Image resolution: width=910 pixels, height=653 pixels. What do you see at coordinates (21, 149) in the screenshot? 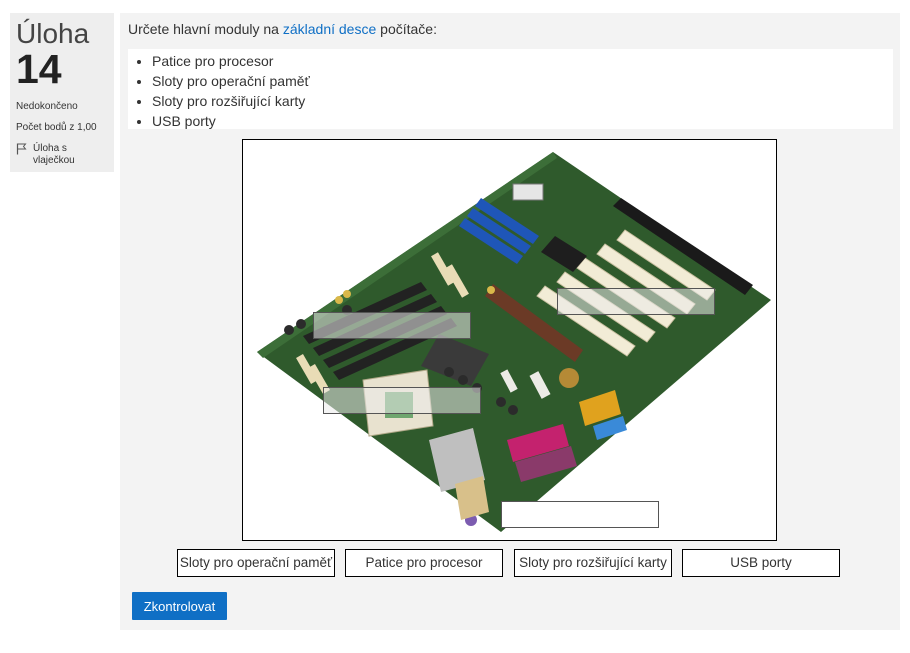
I see `flag-icon` at bounding box center [21, 149].